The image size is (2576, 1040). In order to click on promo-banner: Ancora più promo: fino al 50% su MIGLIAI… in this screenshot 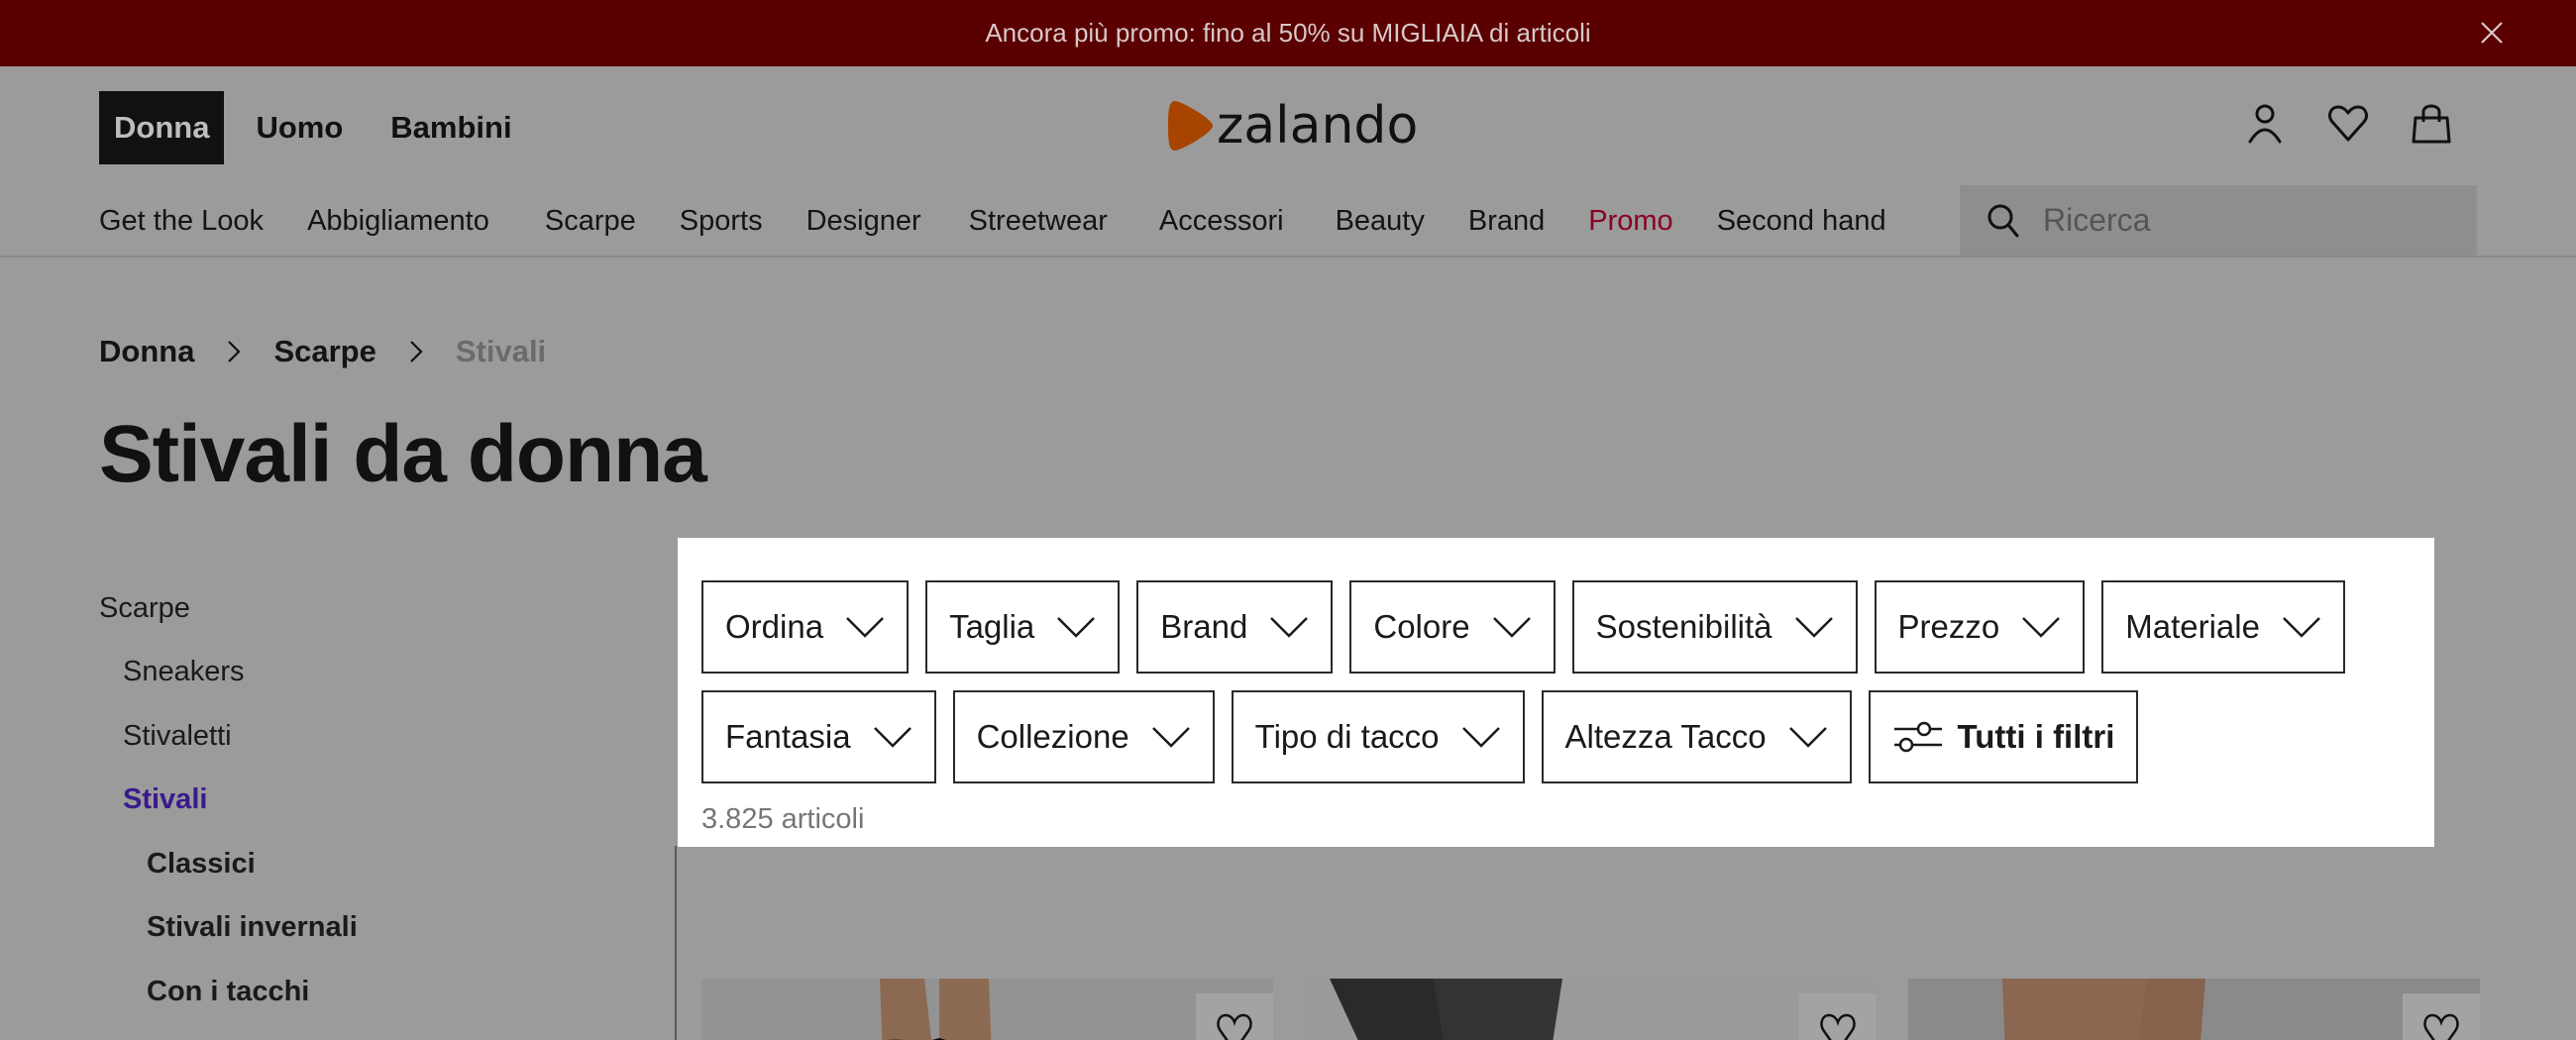, I will do `click(1288, 33)`.